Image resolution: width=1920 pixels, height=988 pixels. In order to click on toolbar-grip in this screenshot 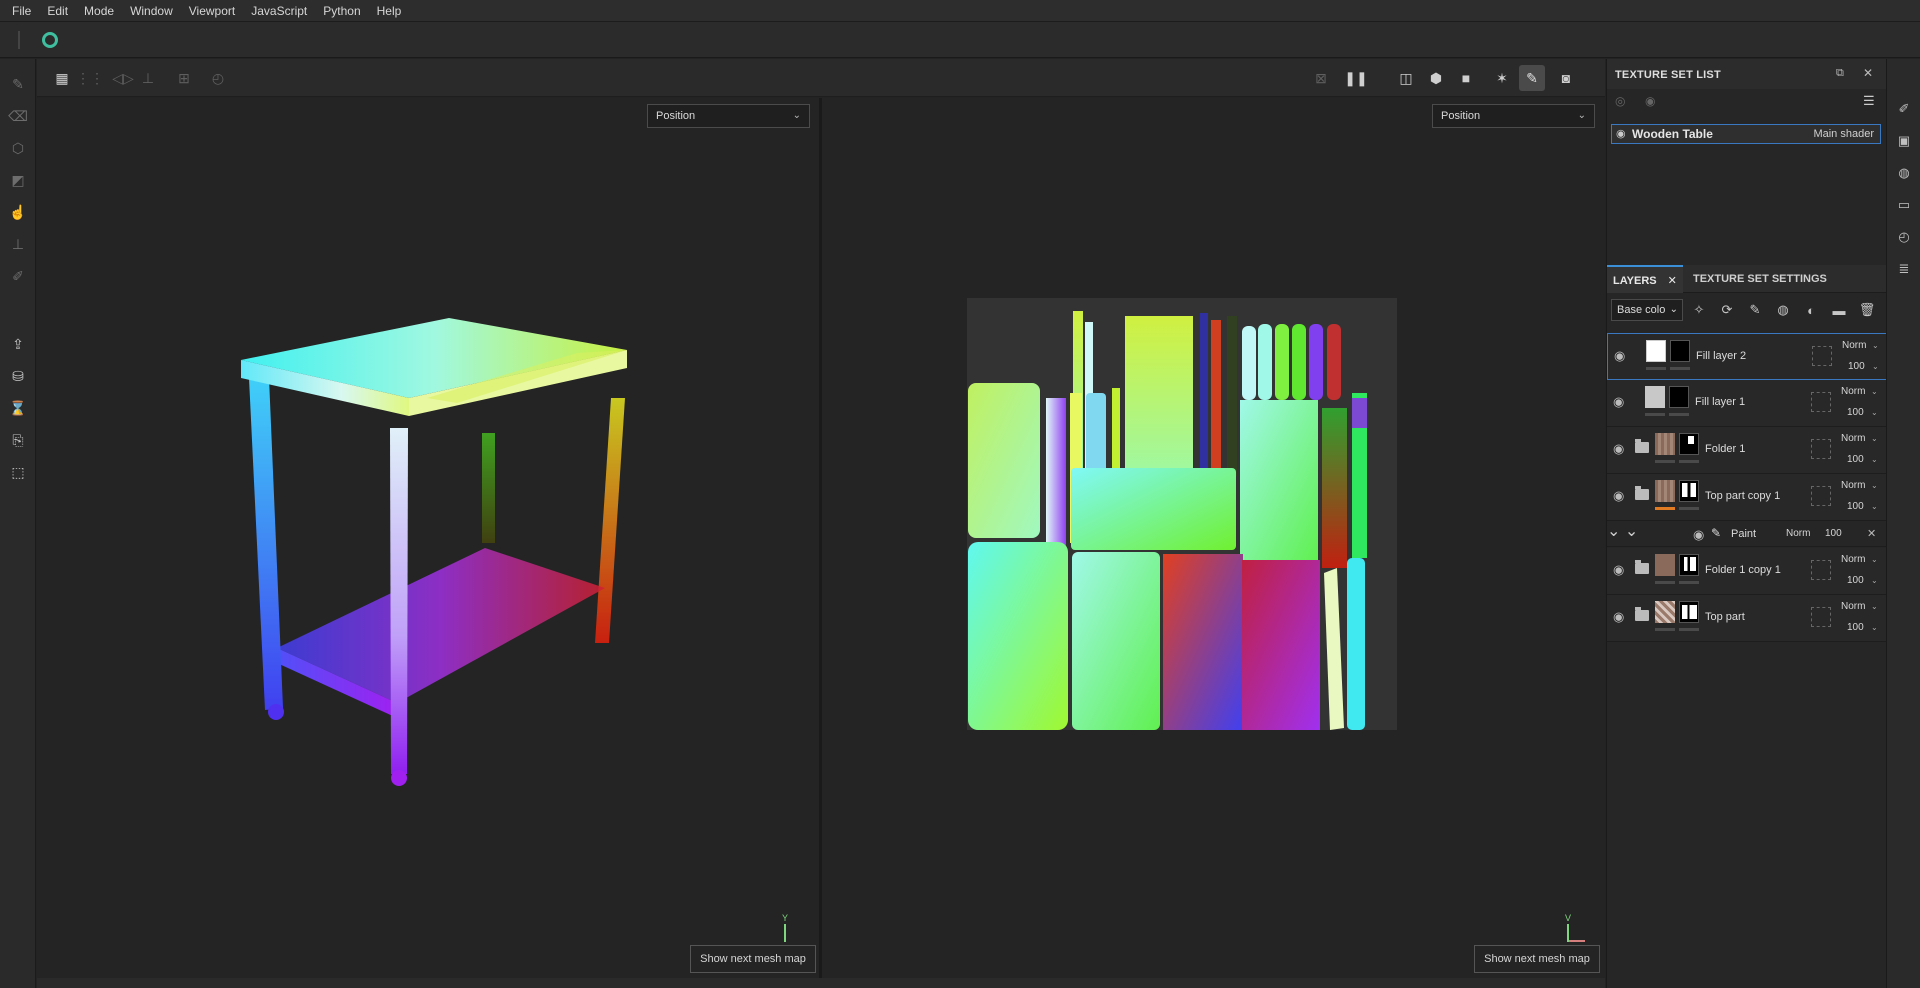, I will do `click(19, 40)`.